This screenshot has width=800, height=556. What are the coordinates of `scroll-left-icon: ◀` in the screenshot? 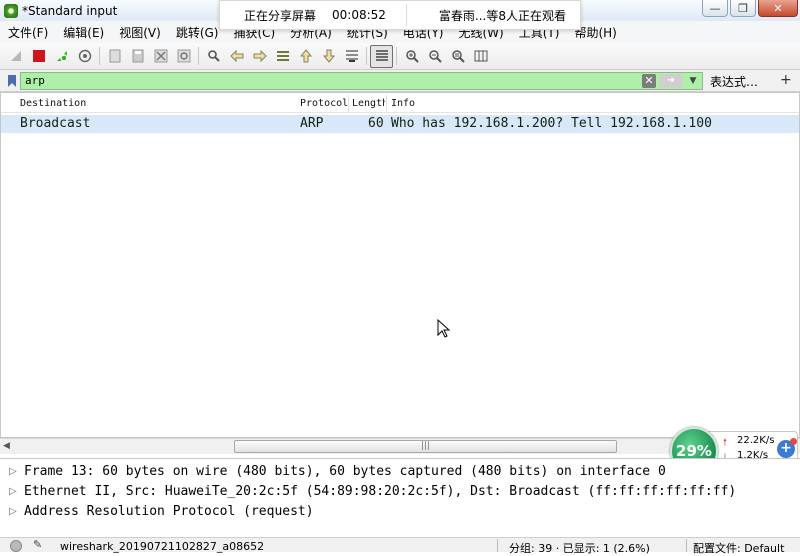 It's located at (6, 446).